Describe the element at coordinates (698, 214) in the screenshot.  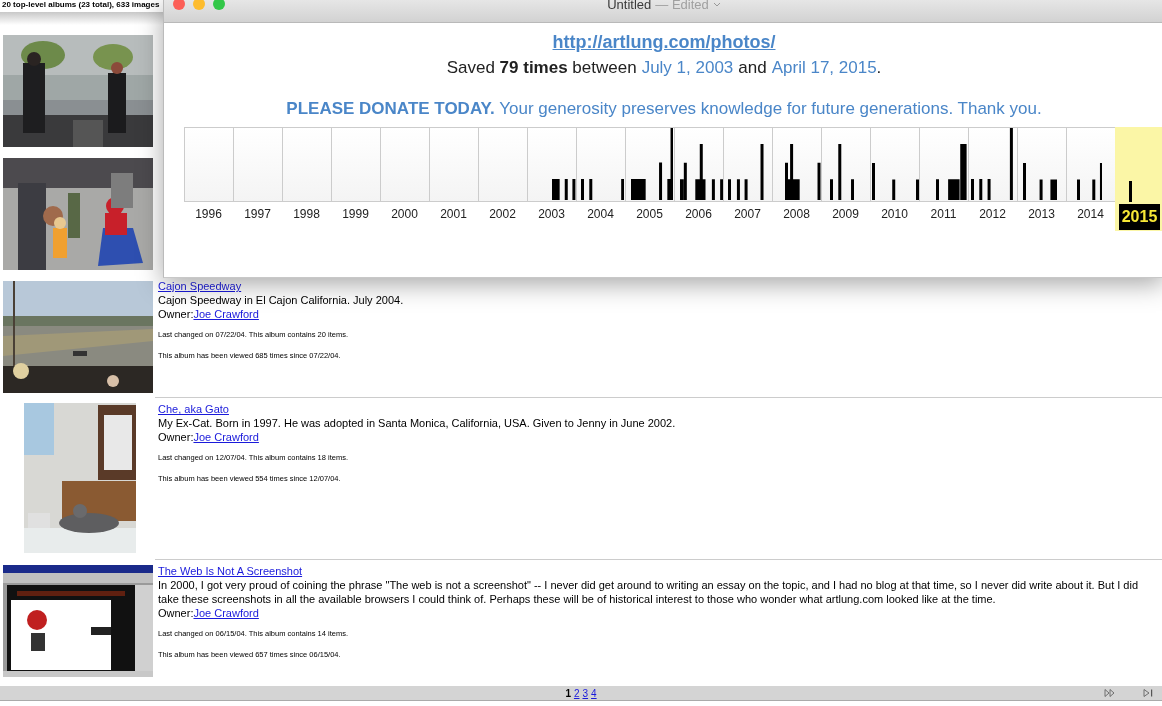
I see `year-link: 2006` at that location.